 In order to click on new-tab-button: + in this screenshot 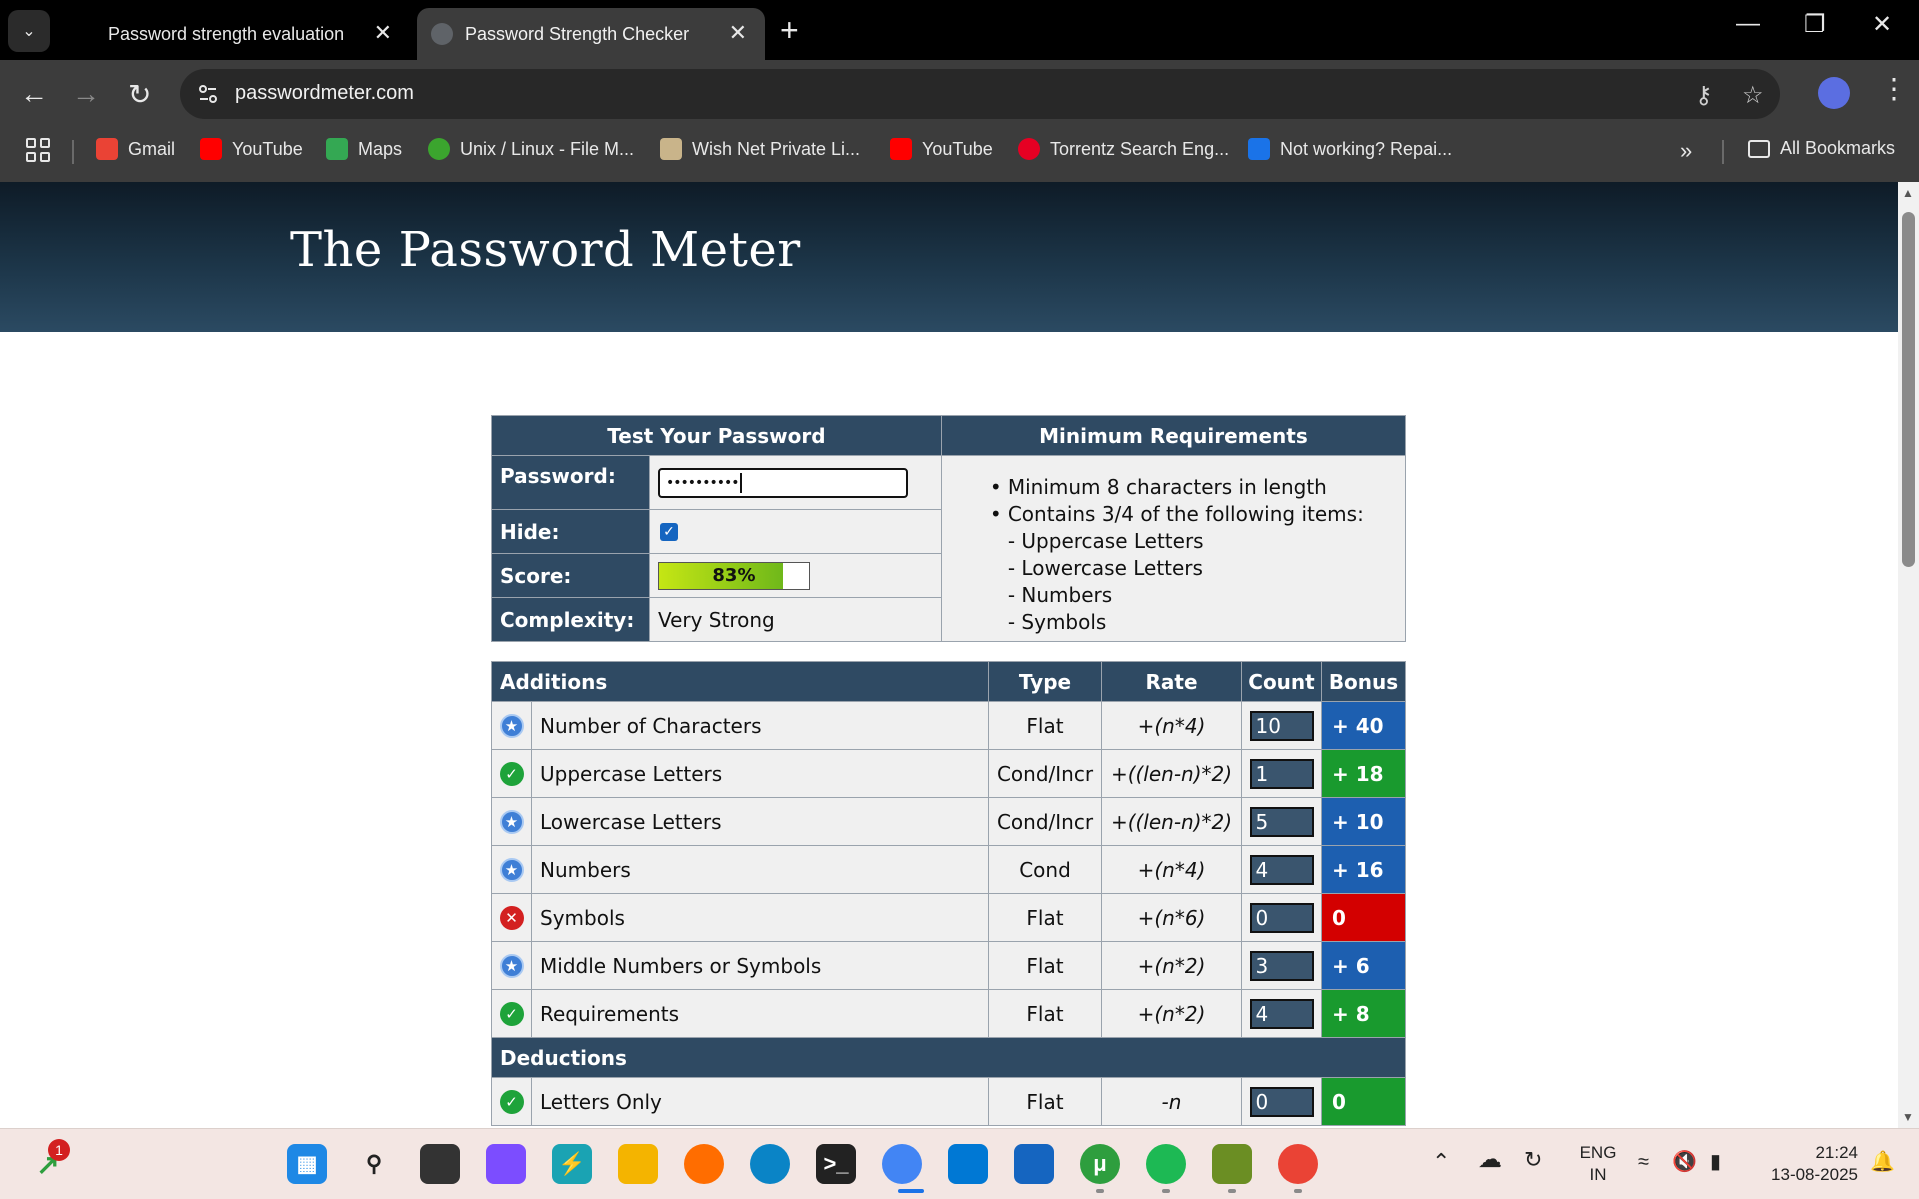, I will do `click(789, 30)`.